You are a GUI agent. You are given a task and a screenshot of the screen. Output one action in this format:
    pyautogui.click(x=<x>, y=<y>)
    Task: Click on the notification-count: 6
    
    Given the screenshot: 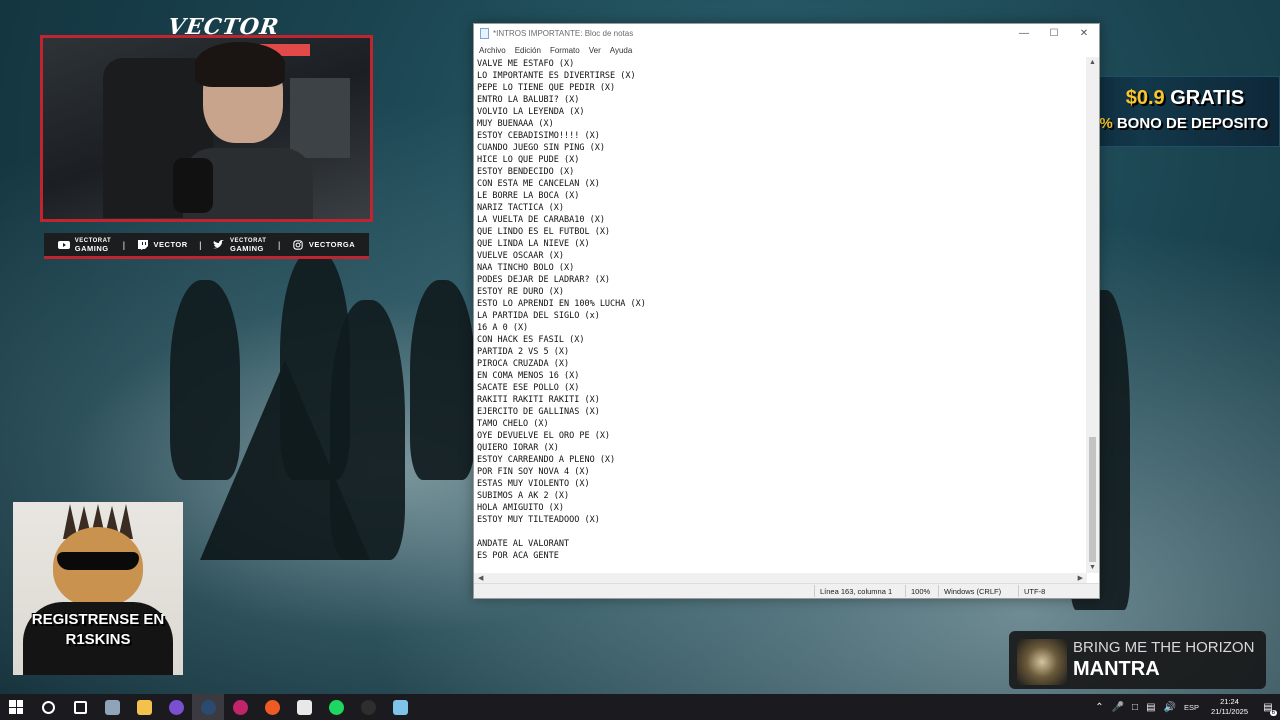 What is the action you would take?
    pyautogui.click(x=1273, y=712)
    